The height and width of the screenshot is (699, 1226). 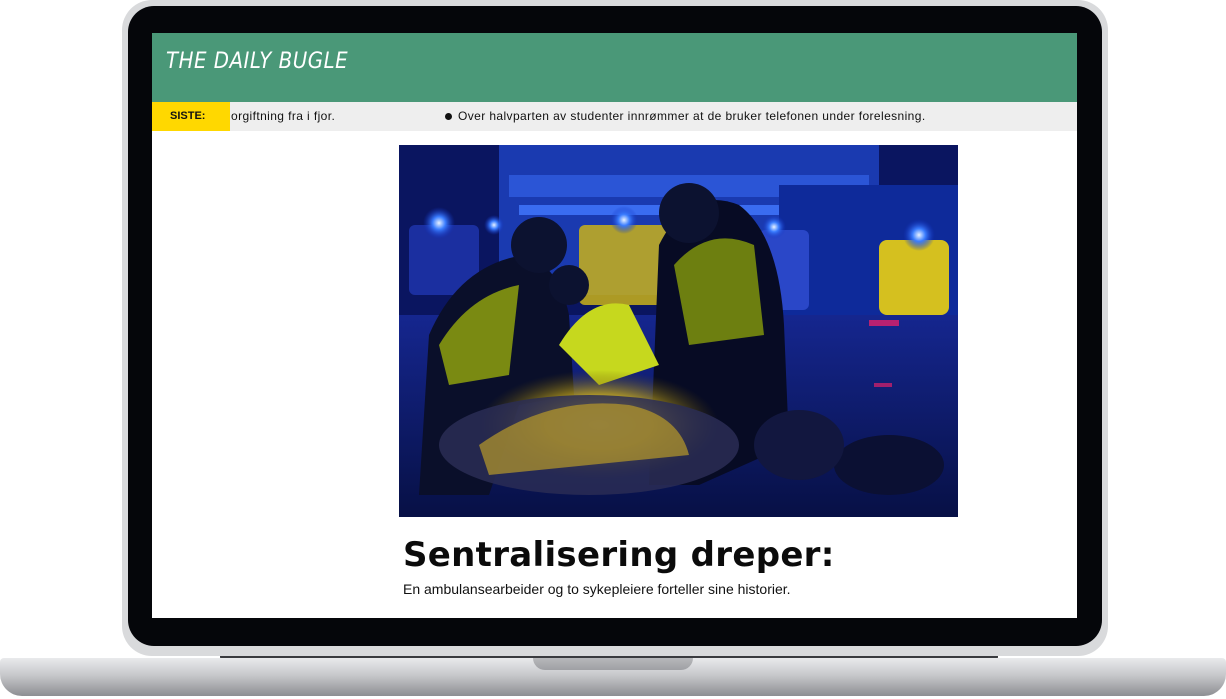 I want to click on bullet-icon, so click(x=448, y=116).